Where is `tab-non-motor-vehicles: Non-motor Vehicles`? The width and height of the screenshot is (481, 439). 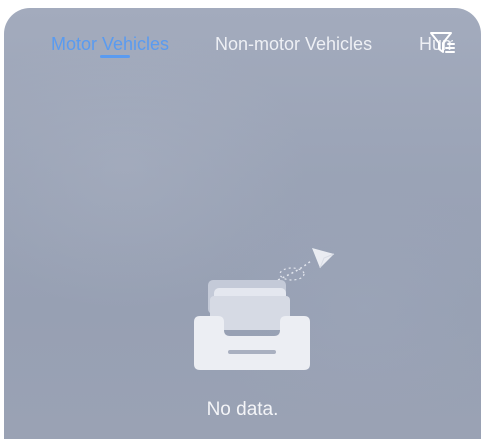
tab-non-motor-vehicles: Non-motor Vehicles is located at coordinates (293, 44).